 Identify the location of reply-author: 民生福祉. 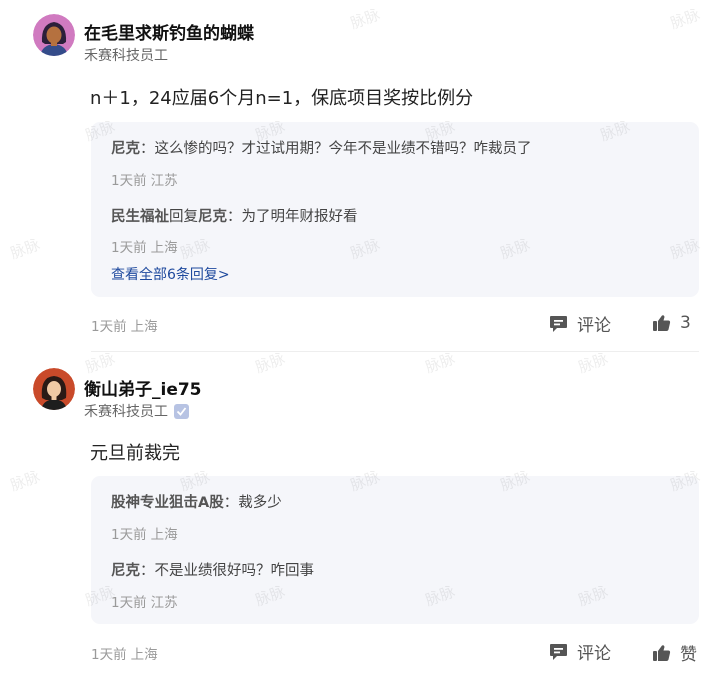
(140, 217).